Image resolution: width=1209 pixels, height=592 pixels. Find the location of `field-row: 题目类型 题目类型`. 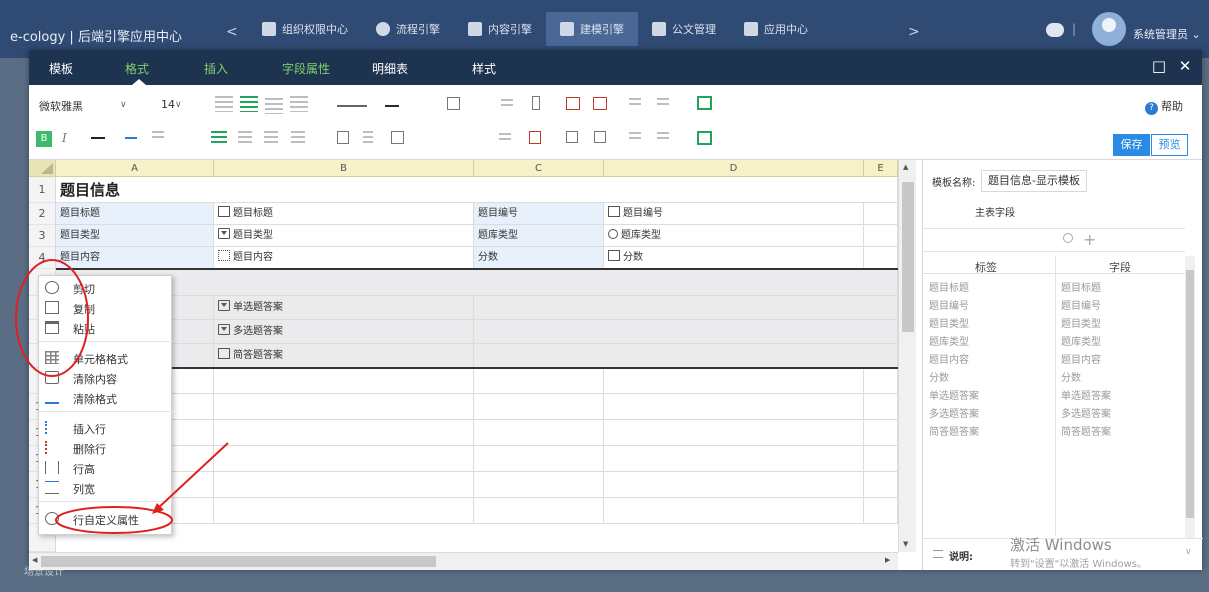

field-row: 题目类型 题目类型 is located at coordinates (1054, 321).